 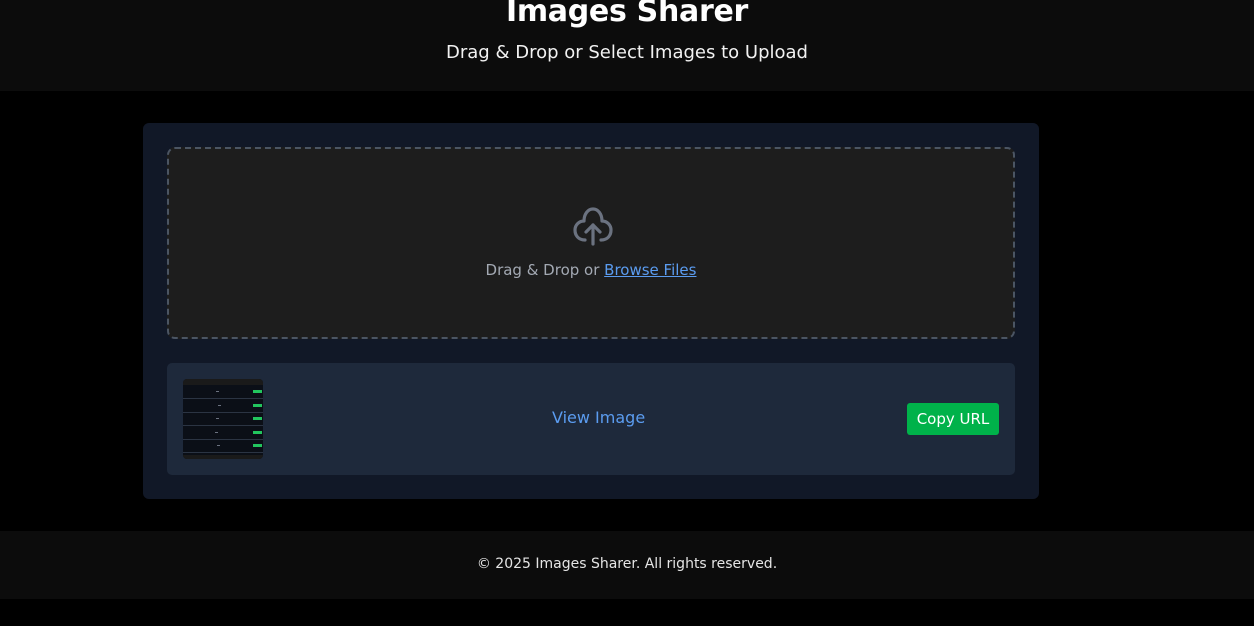 What do you see at coordinates (598, 418) in the screenshot?
I see `view-image-link: View Image` at bounding box center [598, 418].